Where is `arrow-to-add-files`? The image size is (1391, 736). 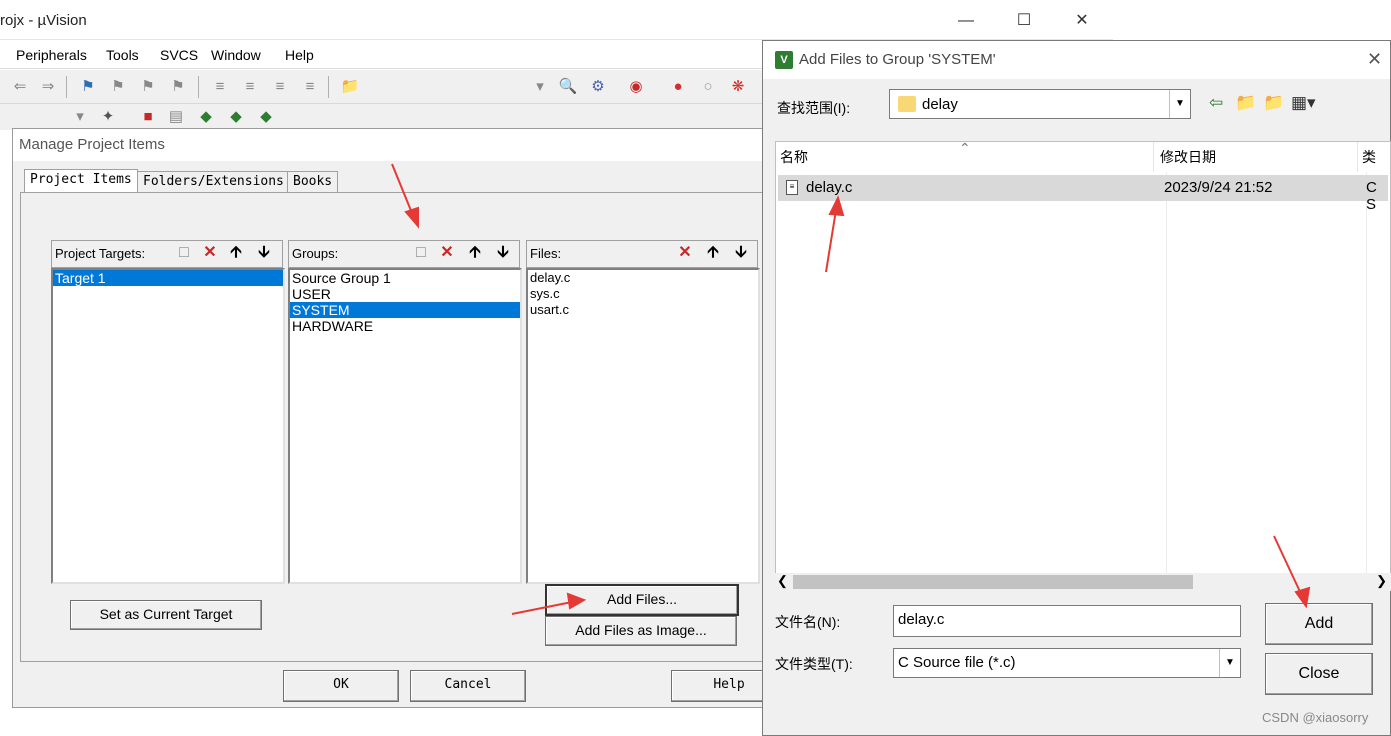
arrow-to-add-files is located at coordinates (542, 608).